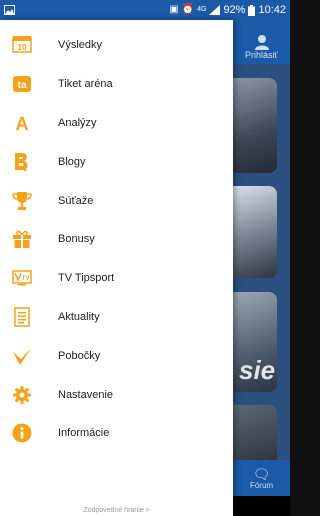  Describe the element at coordinates (255, 342) in the screenshot. I see `content-tile: sie` at that location.